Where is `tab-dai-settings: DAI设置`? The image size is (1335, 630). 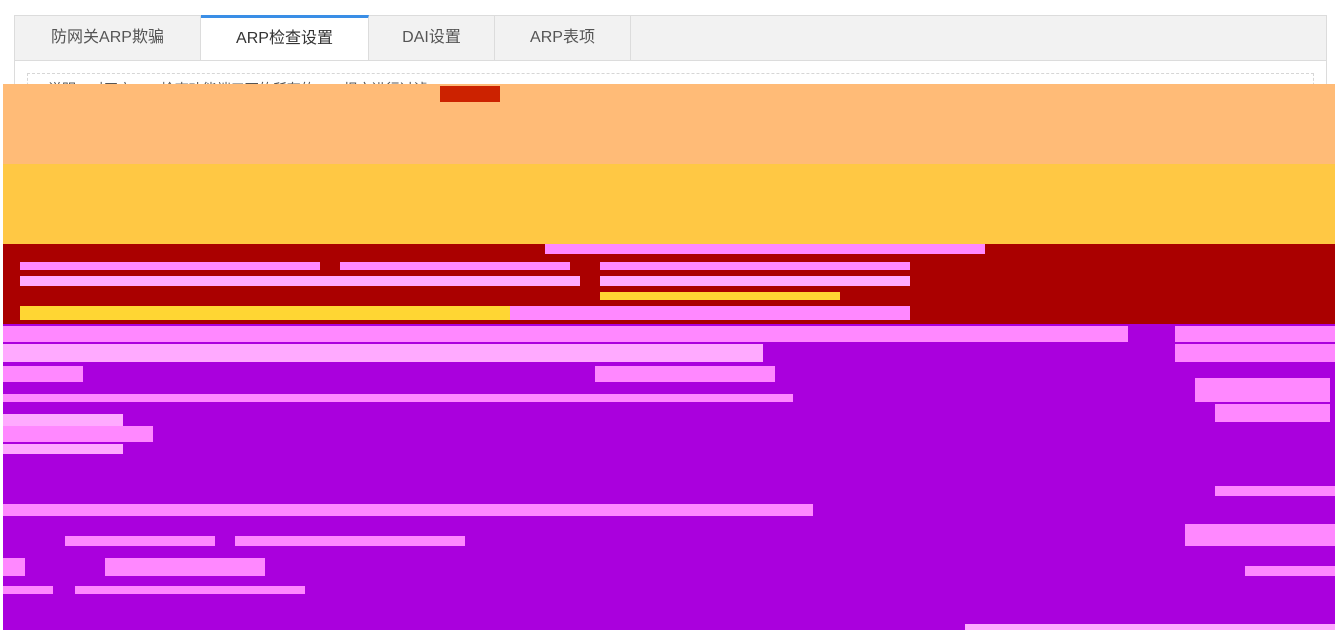 tab-dai-settings: DAI设置 is located at coordinates (432, 38).